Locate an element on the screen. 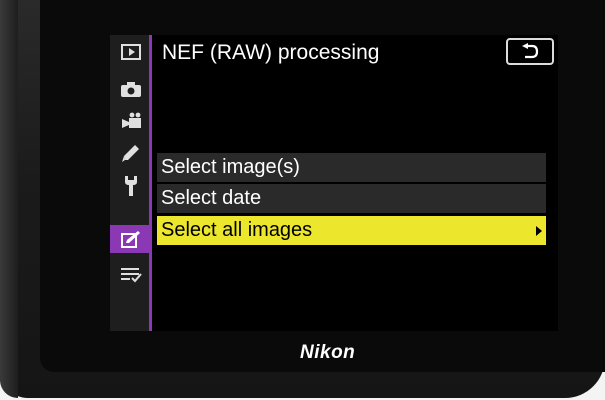 This screenshot has width=605, height=400. photo-shooting-icon is located at coordinates (131, 89).